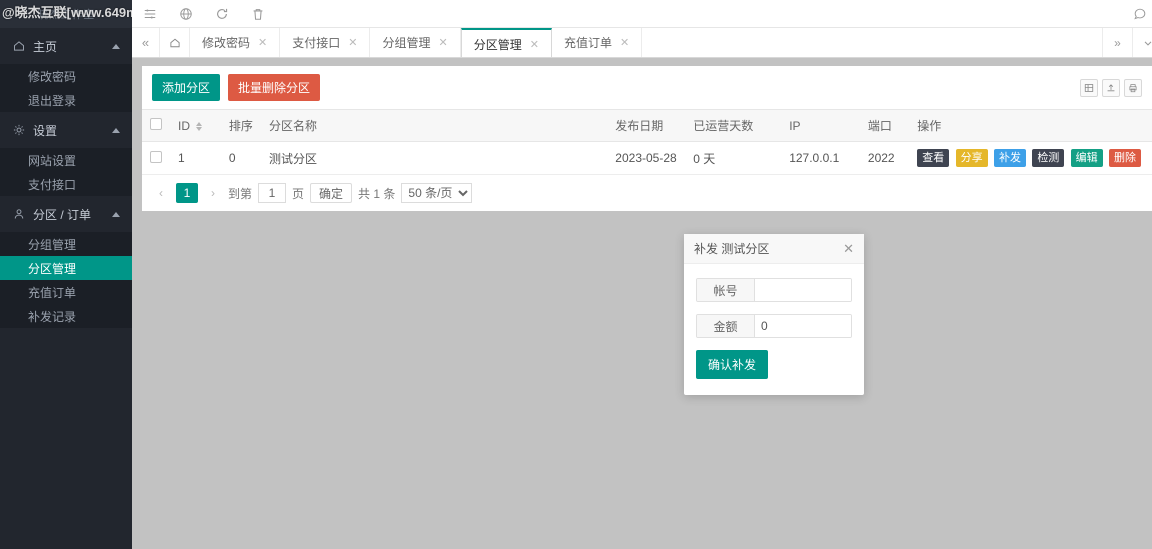  What do you see at coordinates (66, 244) in the screenshot?
I see `sidebar-item-group-management: 分组管理` at bounding box center [66, 244].